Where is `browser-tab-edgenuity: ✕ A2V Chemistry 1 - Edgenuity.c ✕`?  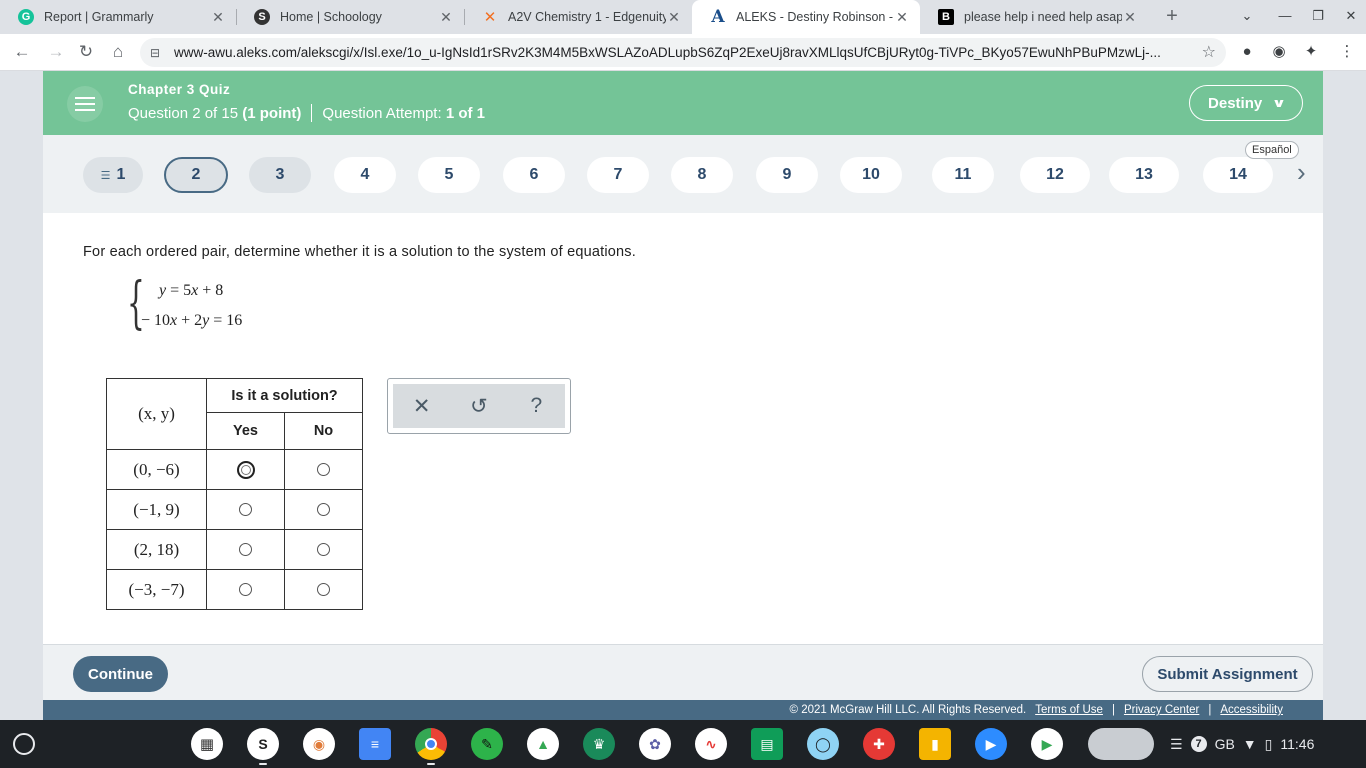
browser-tab-edgenuity: ✕ A2V Chemistry 1 - Edgenuity.c ✕ is located at coordinates (578, 17).